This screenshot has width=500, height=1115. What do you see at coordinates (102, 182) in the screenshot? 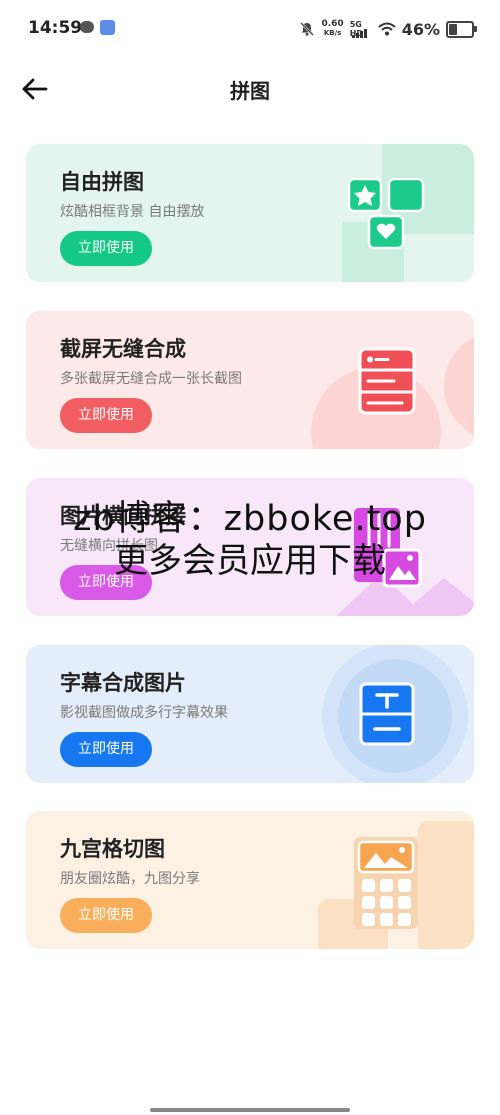
I see `card-title: 自由拼图` at bounding box center [102, 182].